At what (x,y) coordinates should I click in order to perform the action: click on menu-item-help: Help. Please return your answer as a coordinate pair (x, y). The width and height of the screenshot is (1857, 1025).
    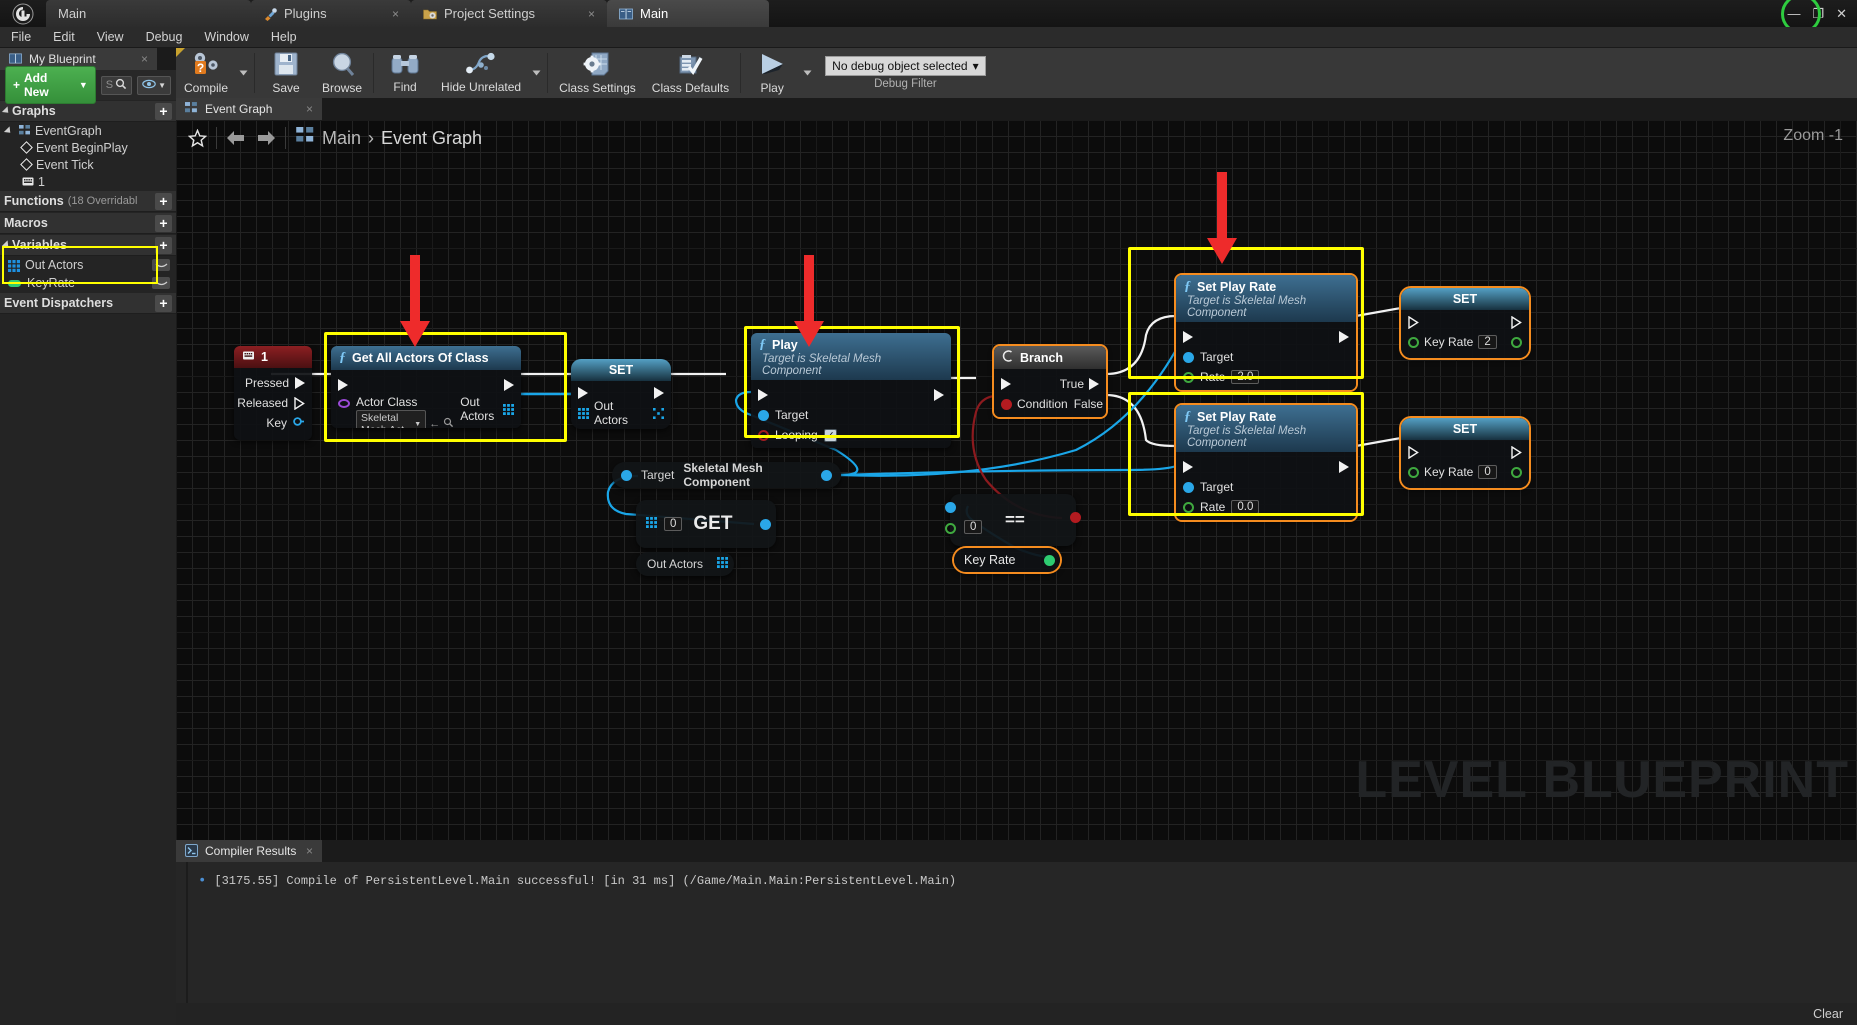
    Looking at the image, I should click on (284, 37).